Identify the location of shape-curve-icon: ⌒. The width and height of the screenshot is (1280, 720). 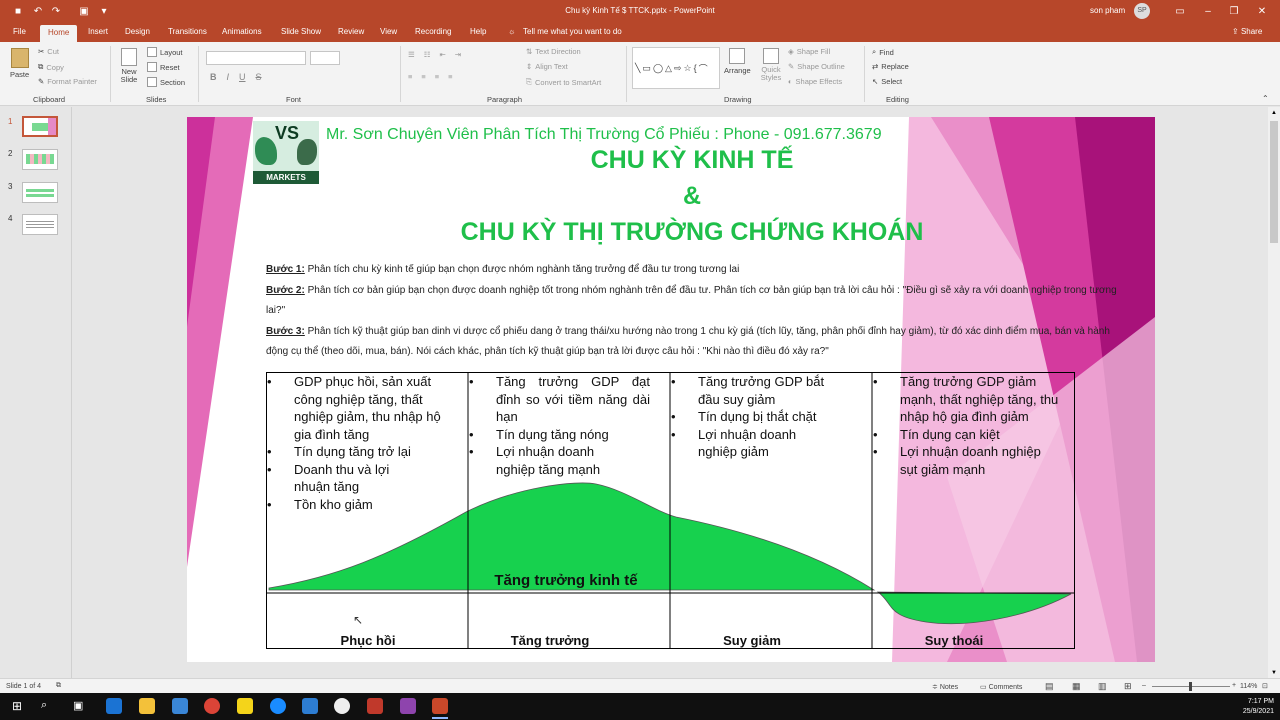
(703, 68).